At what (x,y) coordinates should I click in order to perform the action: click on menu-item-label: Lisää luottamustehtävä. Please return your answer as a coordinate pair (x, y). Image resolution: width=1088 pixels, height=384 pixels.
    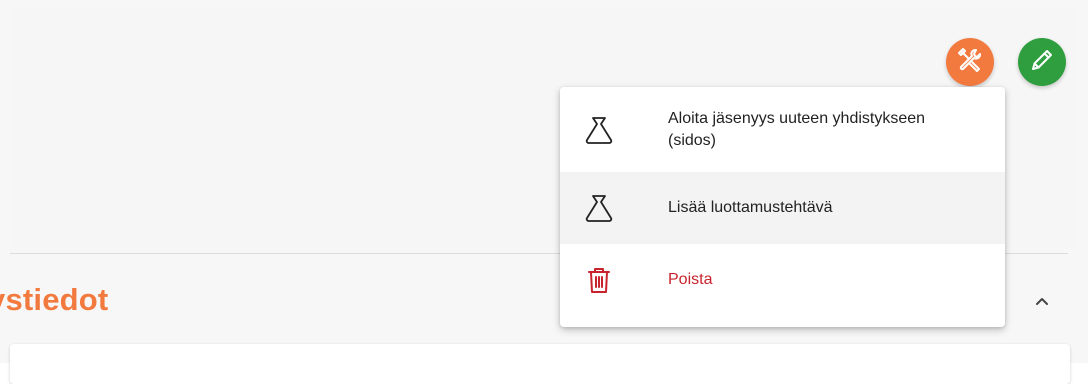
    Looking at the image, I should click on (750, 207).